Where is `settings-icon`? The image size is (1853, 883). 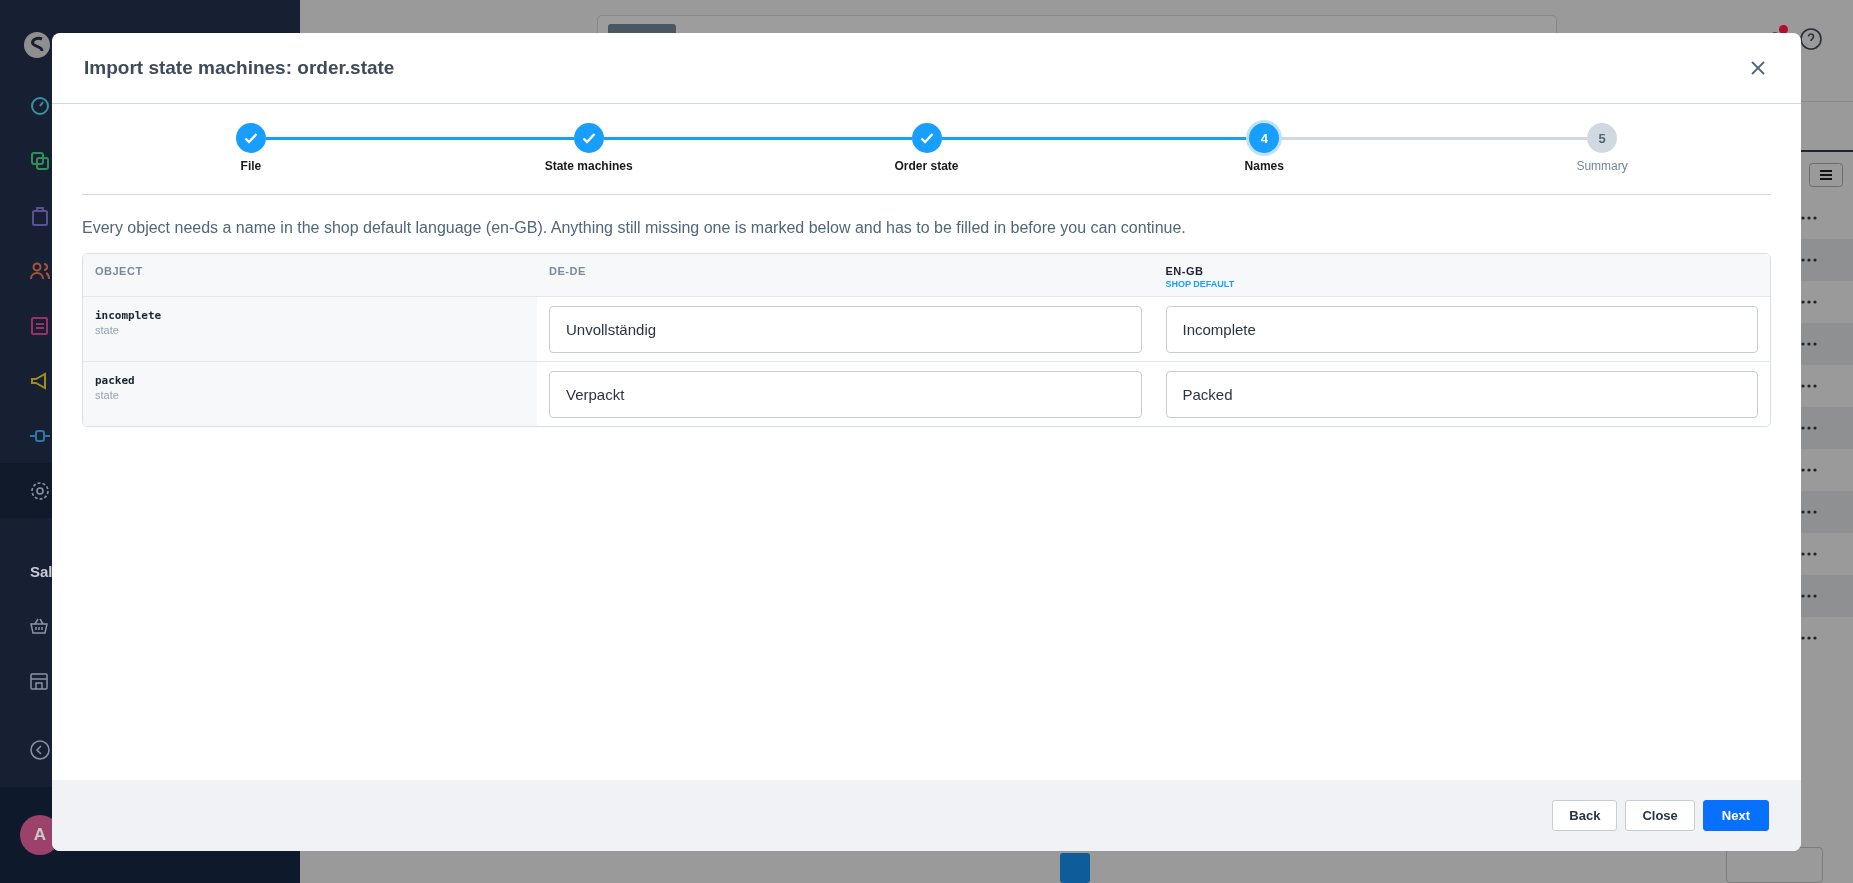
settings-icon is located at coordinates (40, 490).